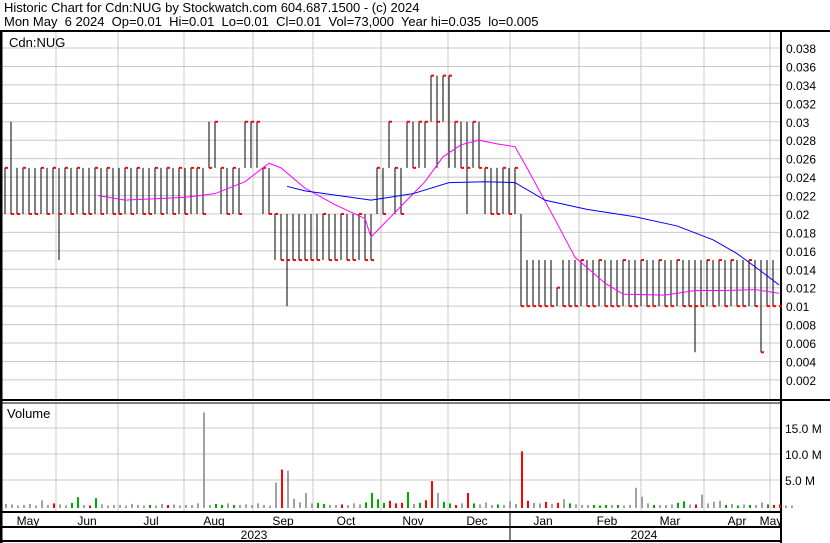 The height and width of the screenshot is (543, 830). What do you see at coordinates (801, 178) in the screenshot?
I see `price-tick-label: 0.024` at bounding box center [801, 178].